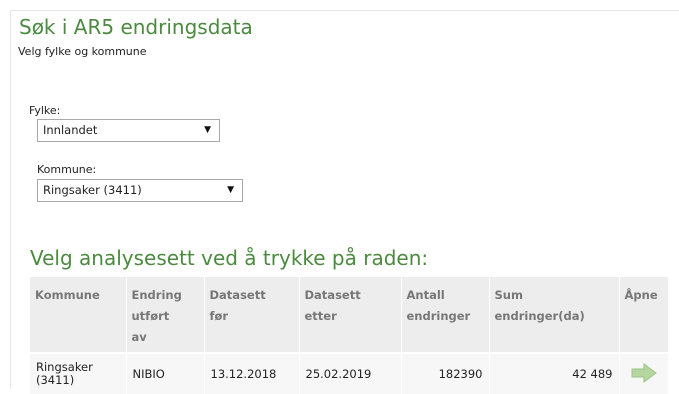 Image resolution: width=679 pixels, height=394 pixels. I want to click on kommune-select: Ringsaker (3411) ▼, so click(140, 190).